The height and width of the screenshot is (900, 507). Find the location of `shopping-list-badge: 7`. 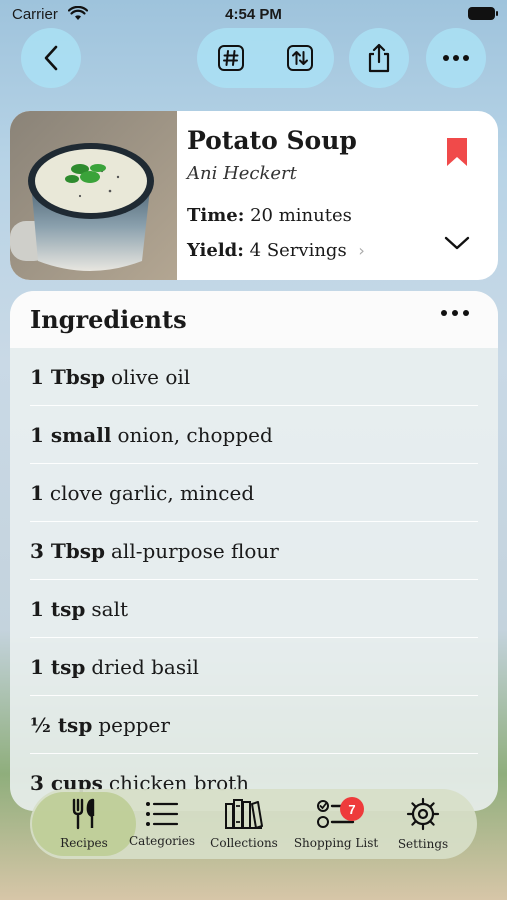

shopping-list-badge: 7 is located at coordinates (352, 809).